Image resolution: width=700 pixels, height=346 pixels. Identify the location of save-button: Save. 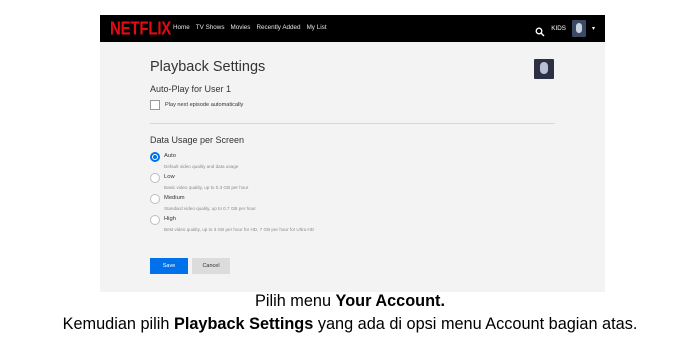
(169, 266).